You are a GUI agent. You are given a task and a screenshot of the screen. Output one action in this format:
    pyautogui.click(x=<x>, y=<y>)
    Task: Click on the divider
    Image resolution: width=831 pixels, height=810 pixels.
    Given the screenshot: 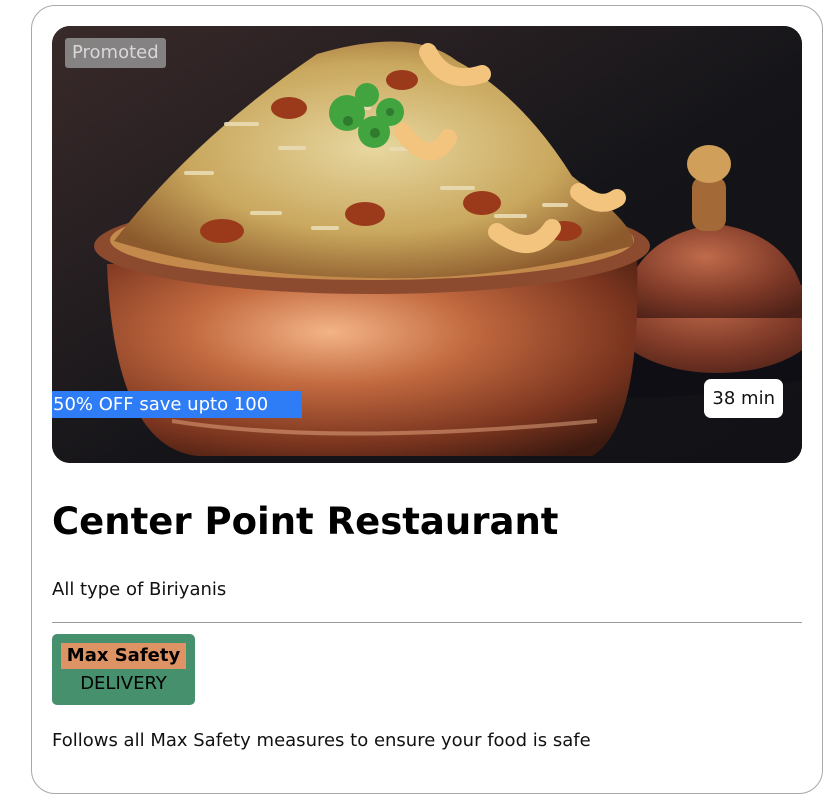 What is the action you would take?
    pyautogui.click(x=427, y=622)
    